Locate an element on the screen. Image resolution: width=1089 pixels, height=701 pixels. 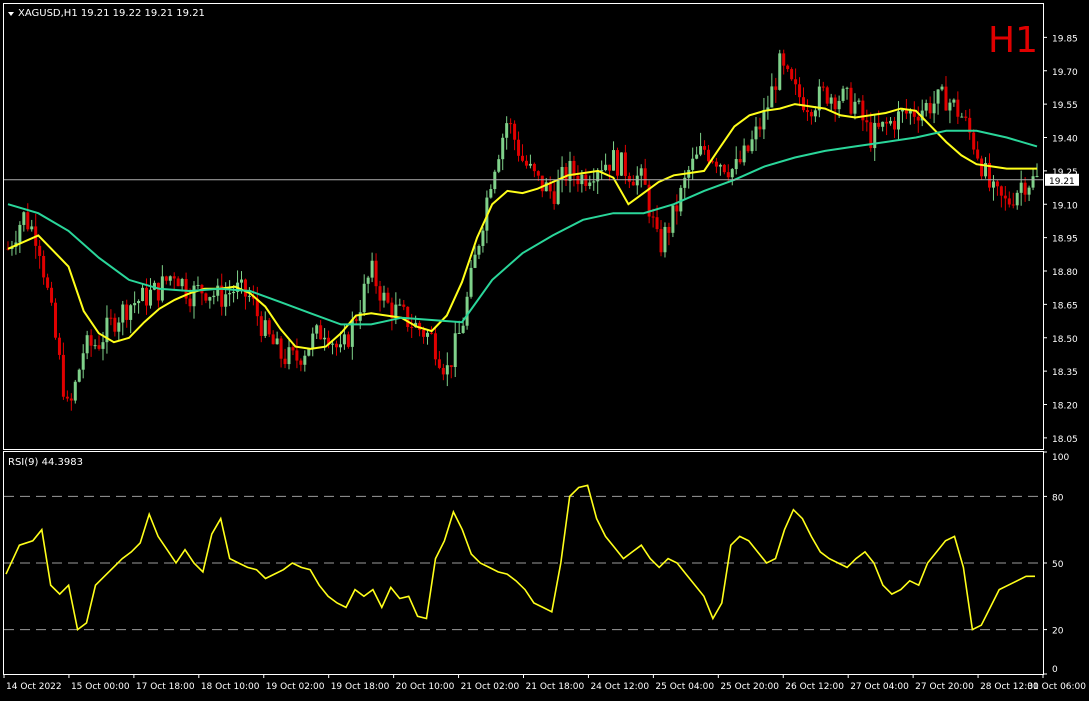
time-tick-label: 18 Oct 10:00 is located at coordinates (230, 687).